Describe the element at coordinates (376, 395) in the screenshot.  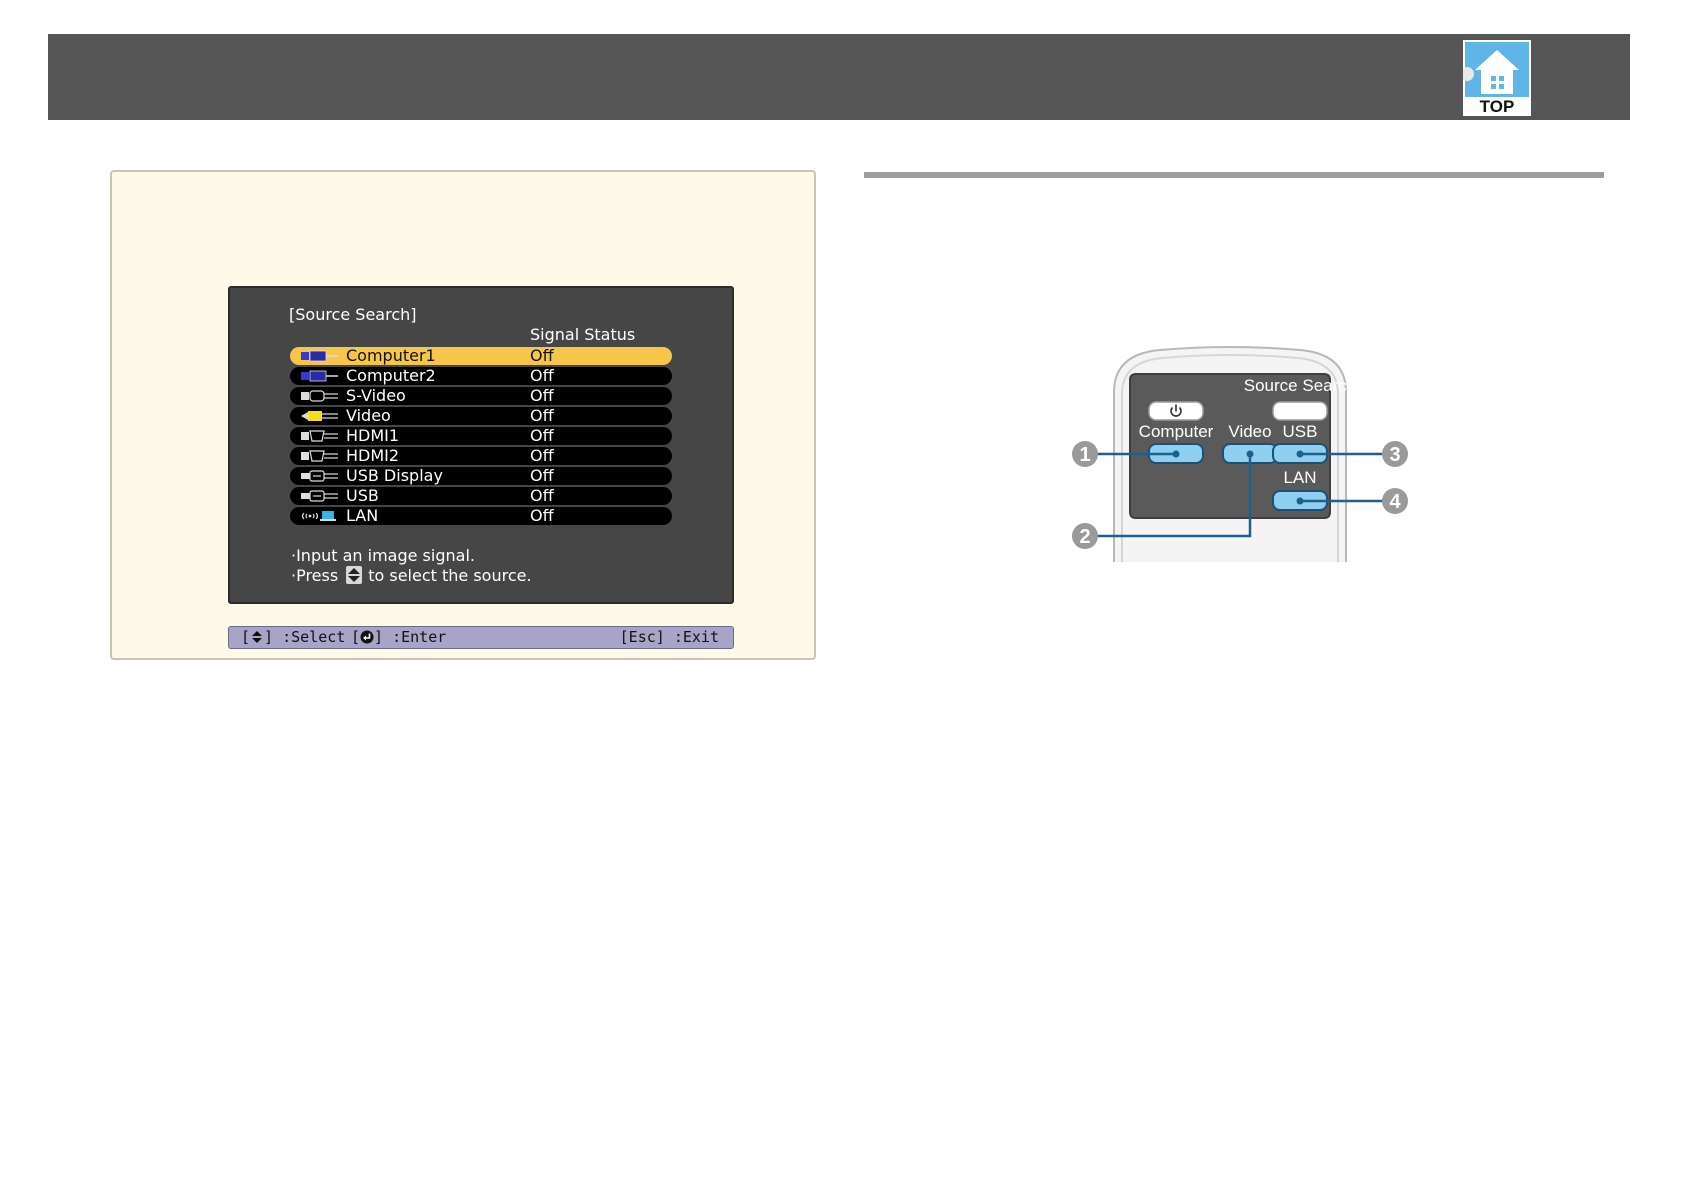
I see `source-label: S-Video` at that location.